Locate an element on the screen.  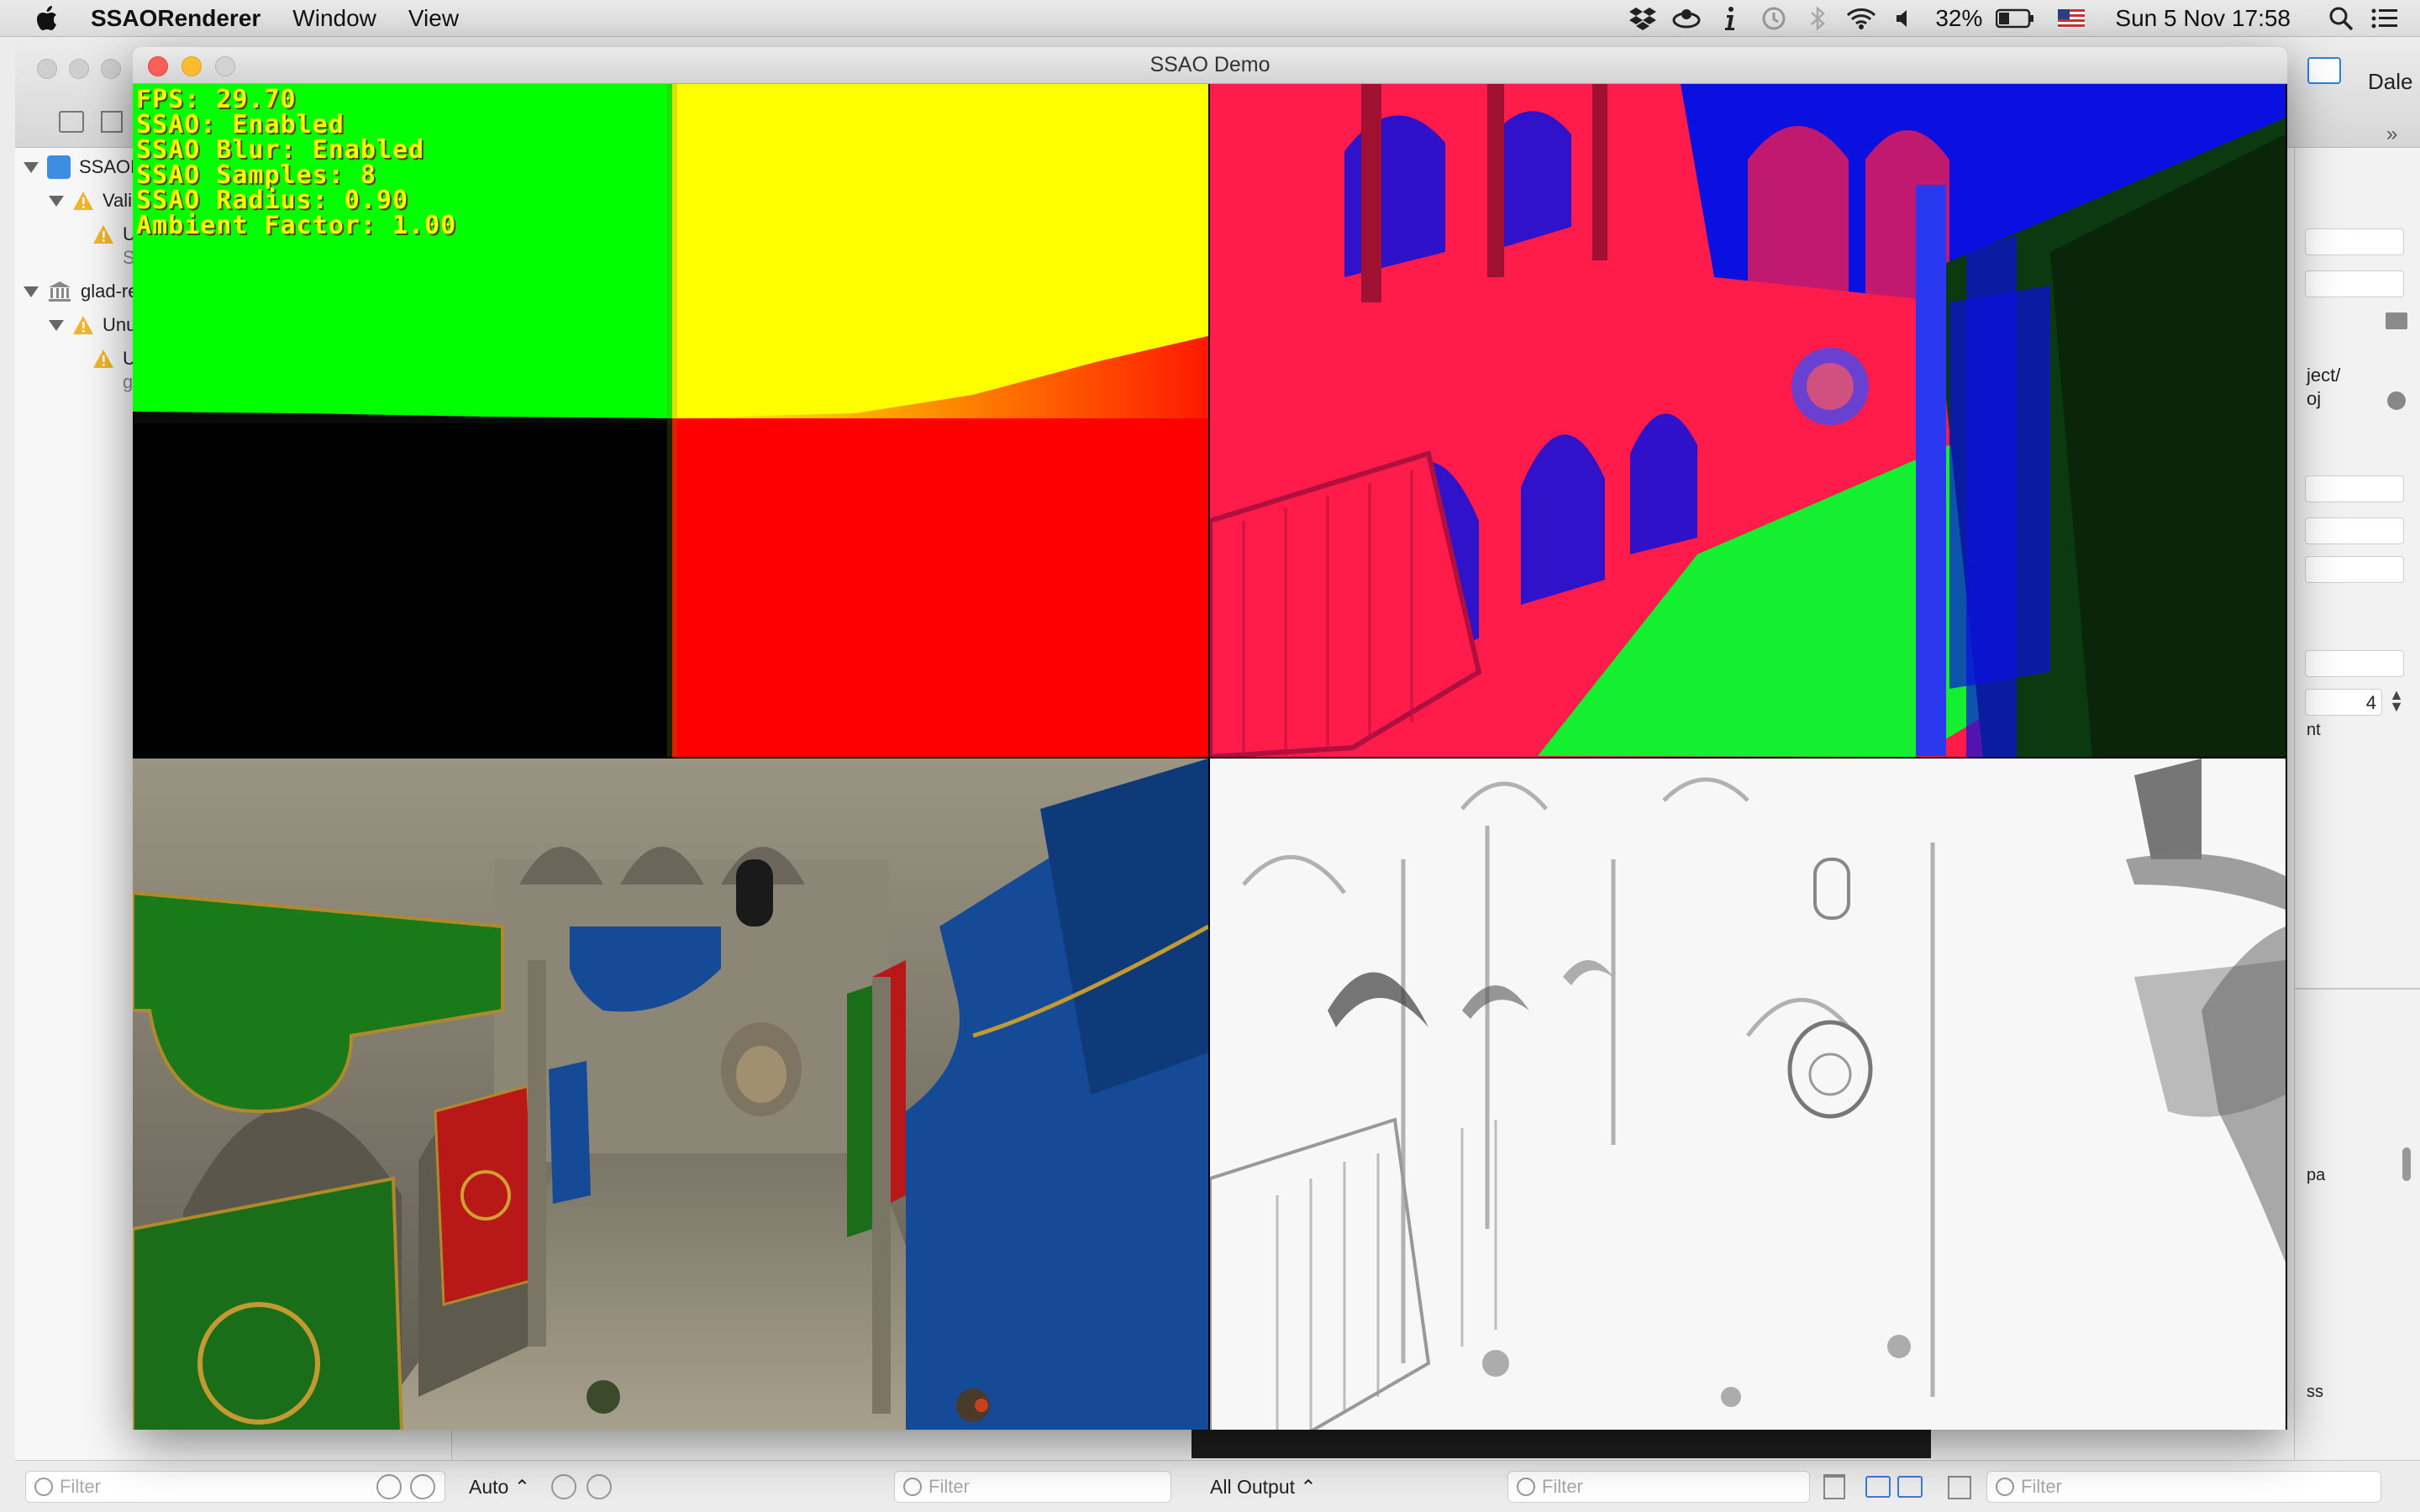
nav-row-unused-group: Unu is located at coordinates (92, 325).